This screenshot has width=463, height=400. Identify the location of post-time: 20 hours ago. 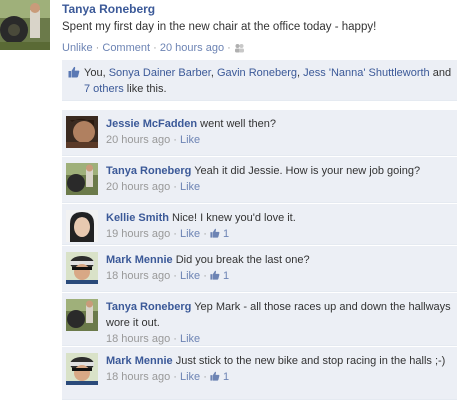
(192, 48).